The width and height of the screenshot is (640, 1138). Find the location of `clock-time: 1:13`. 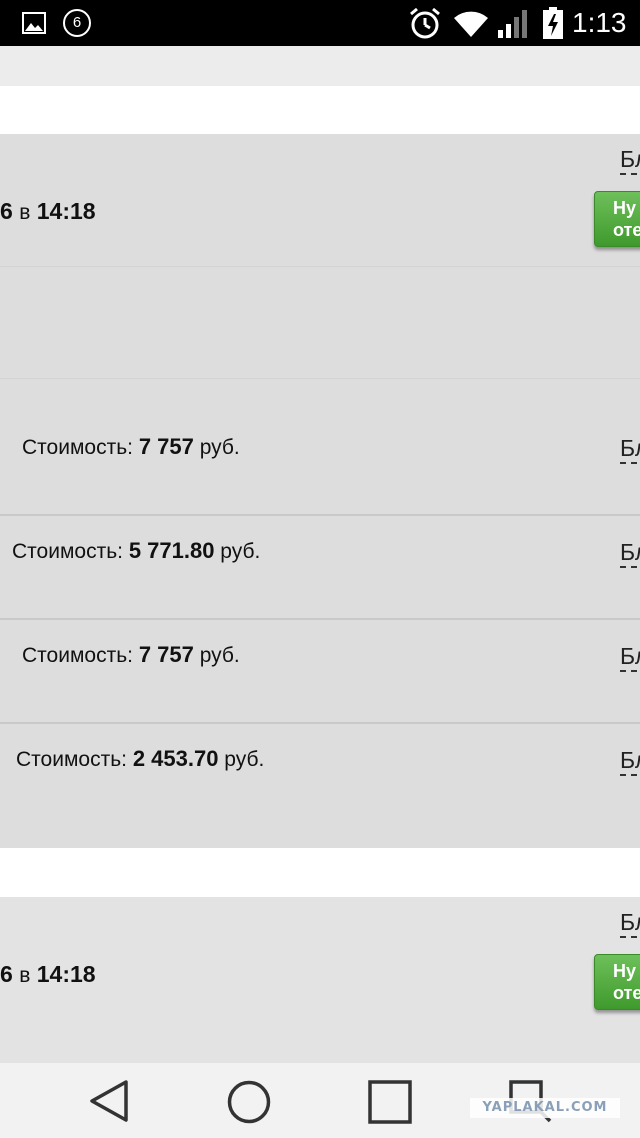

clock-time: 1:13 is located at coordinates (599, 22).